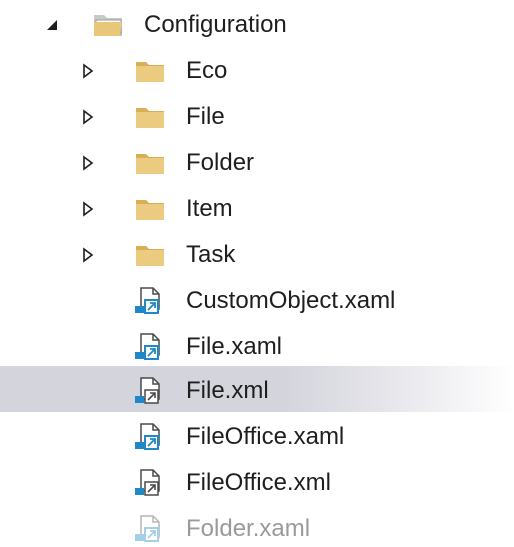  I want to click on tree-node-label: FileOffice.xaml, so click(265, 436).